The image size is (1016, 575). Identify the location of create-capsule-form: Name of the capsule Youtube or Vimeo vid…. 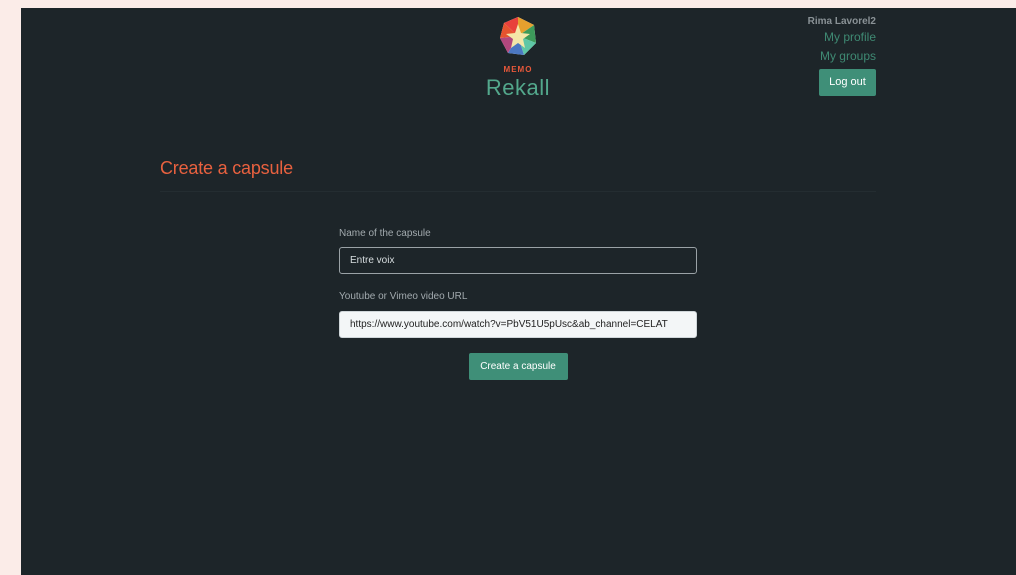
(518, 304).